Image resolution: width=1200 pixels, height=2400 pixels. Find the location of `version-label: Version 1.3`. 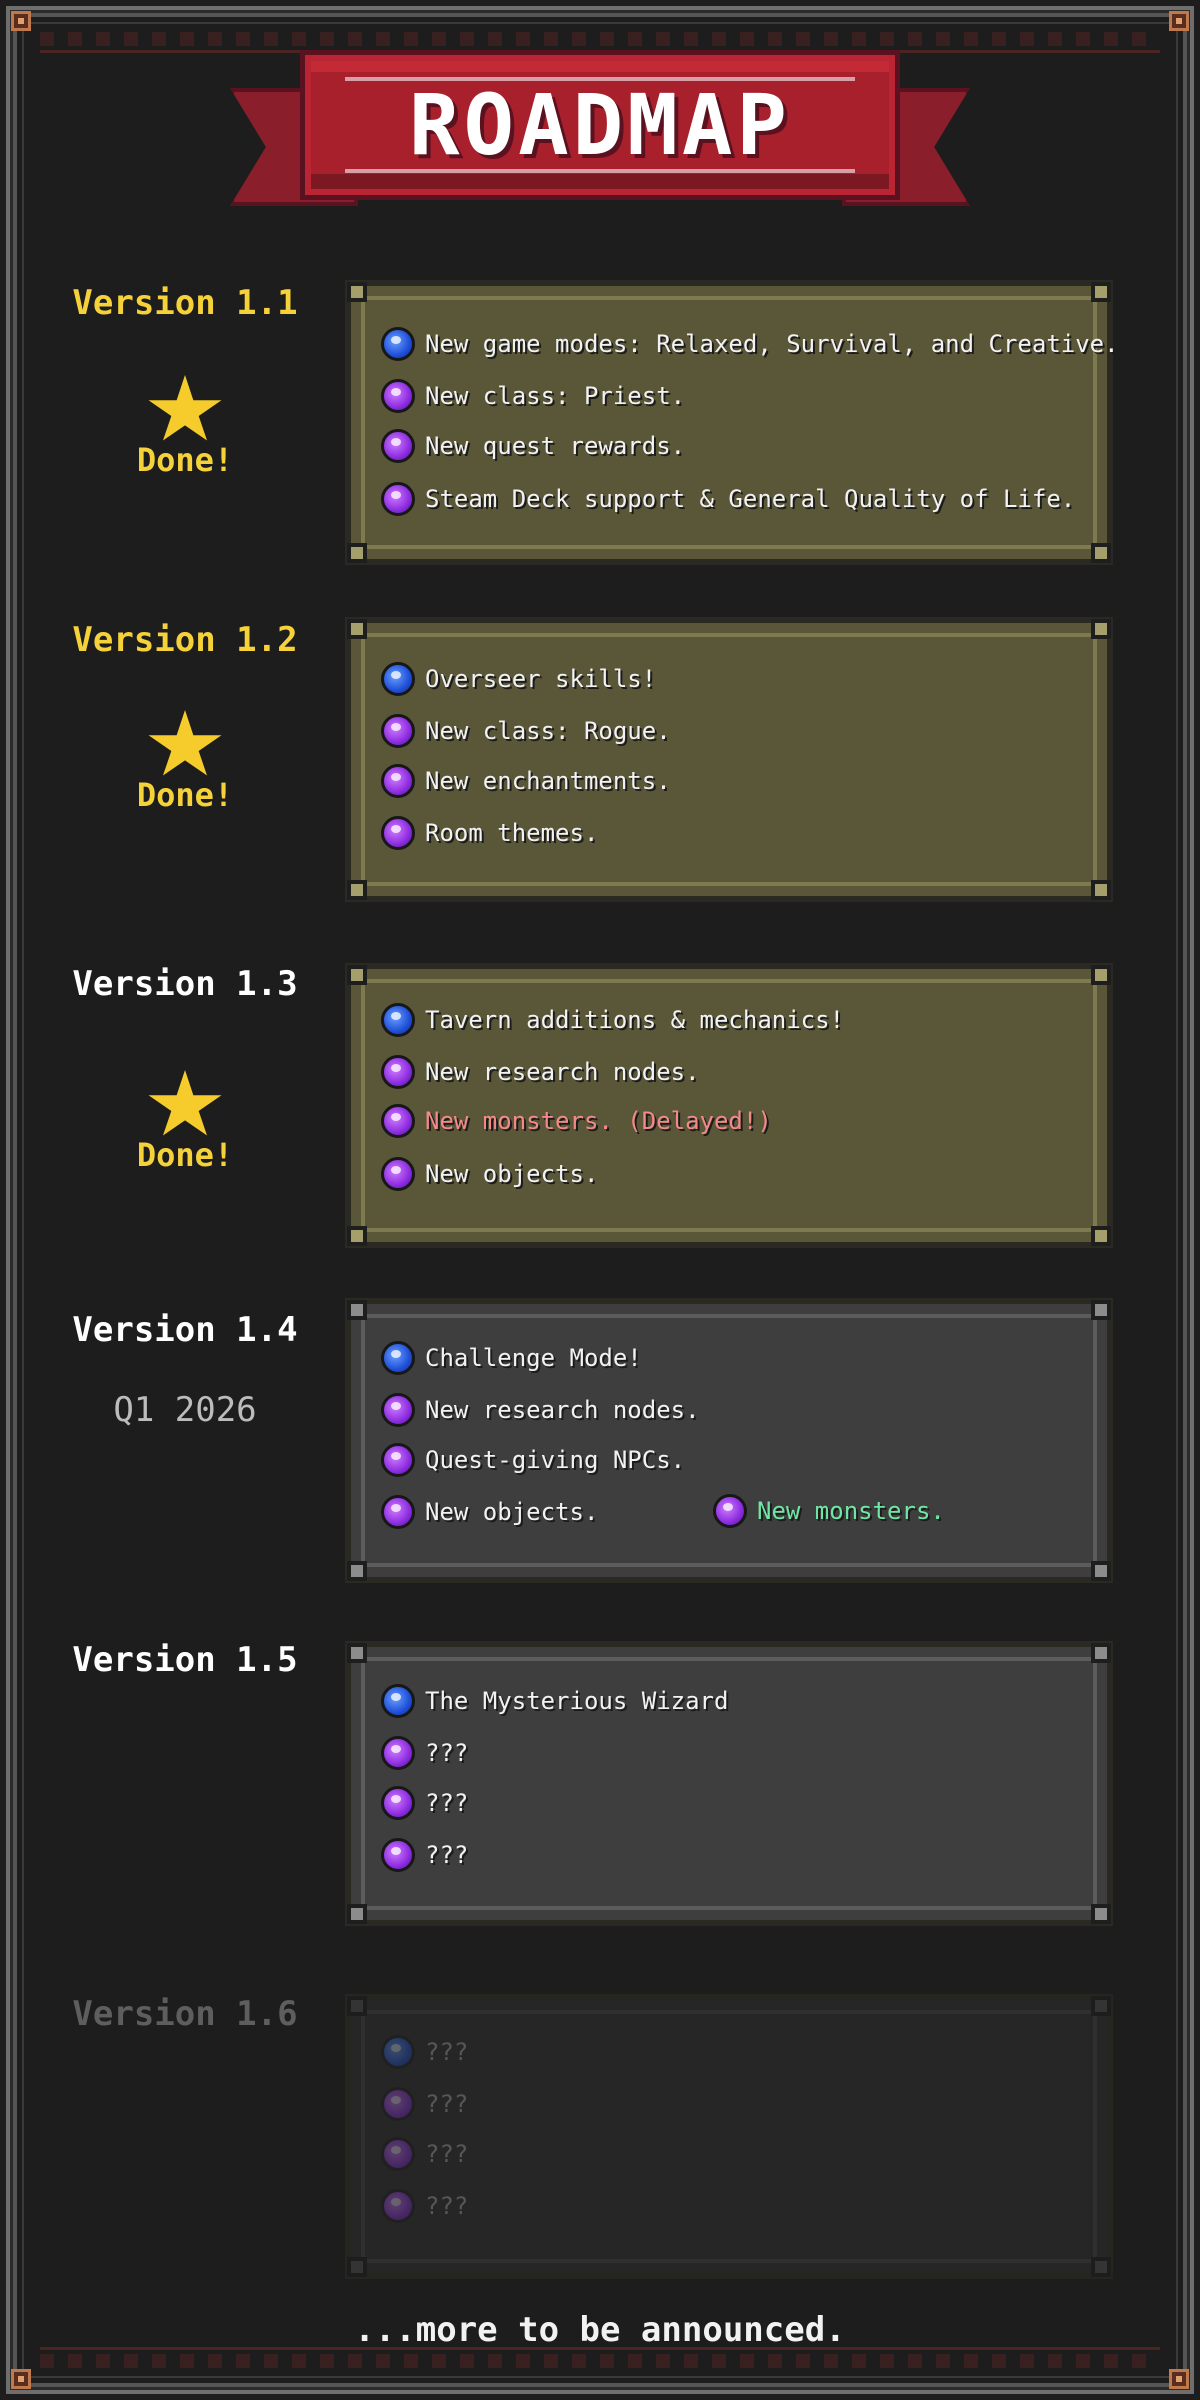

version-label: Version 1.3 is located at coordinates (185, 984).